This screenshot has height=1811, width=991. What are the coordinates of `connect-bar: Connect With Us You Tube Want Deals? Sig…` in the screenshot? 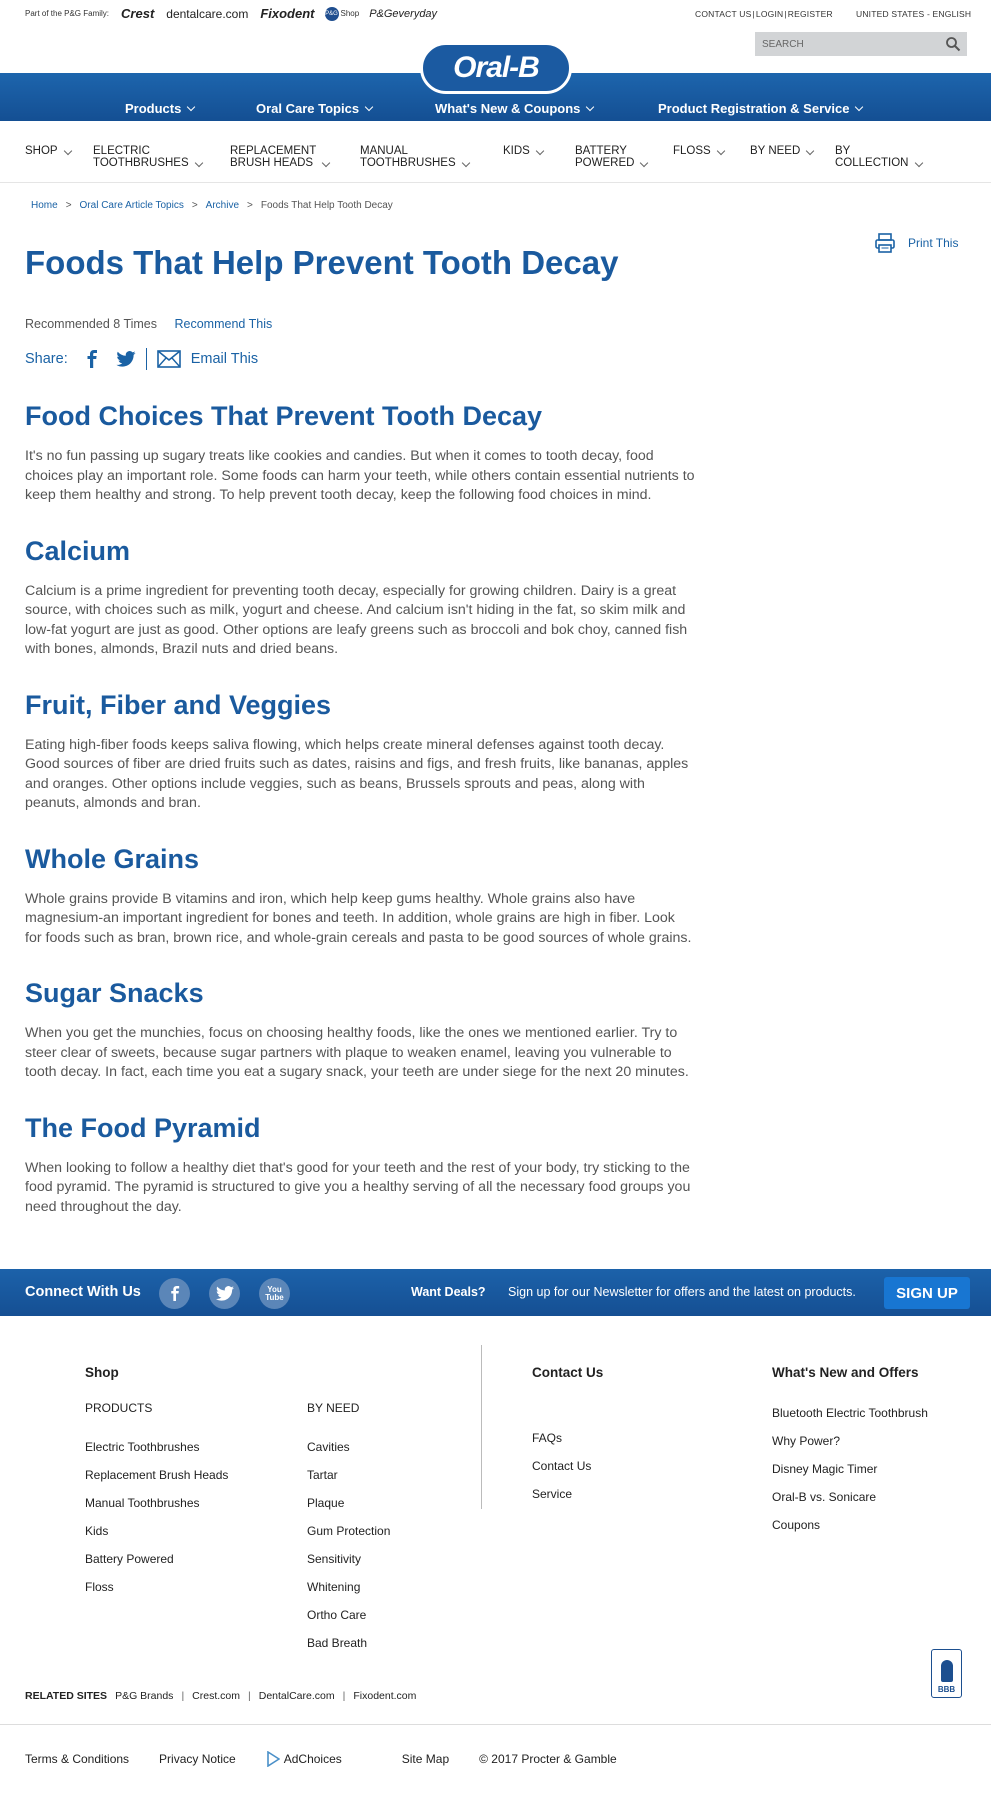 It's located at (495, 1292).